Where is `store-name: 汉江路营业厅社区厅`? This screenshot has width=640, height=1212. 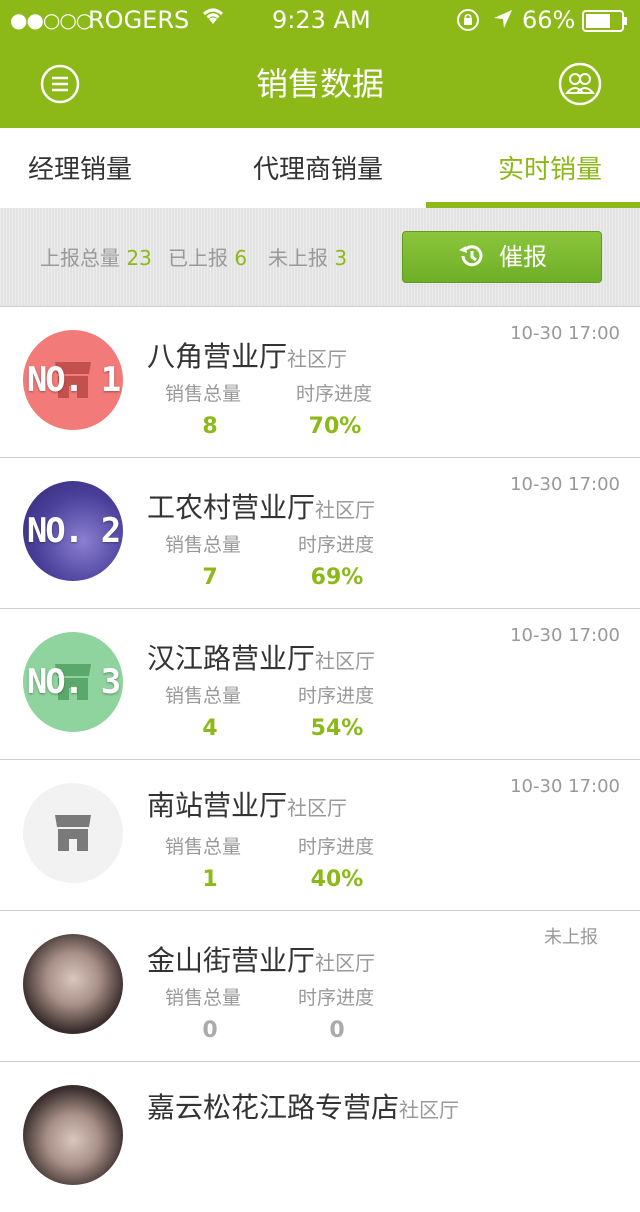
store-name: 汉江路营业厅社区厅 is located at coordinates (261, 660).